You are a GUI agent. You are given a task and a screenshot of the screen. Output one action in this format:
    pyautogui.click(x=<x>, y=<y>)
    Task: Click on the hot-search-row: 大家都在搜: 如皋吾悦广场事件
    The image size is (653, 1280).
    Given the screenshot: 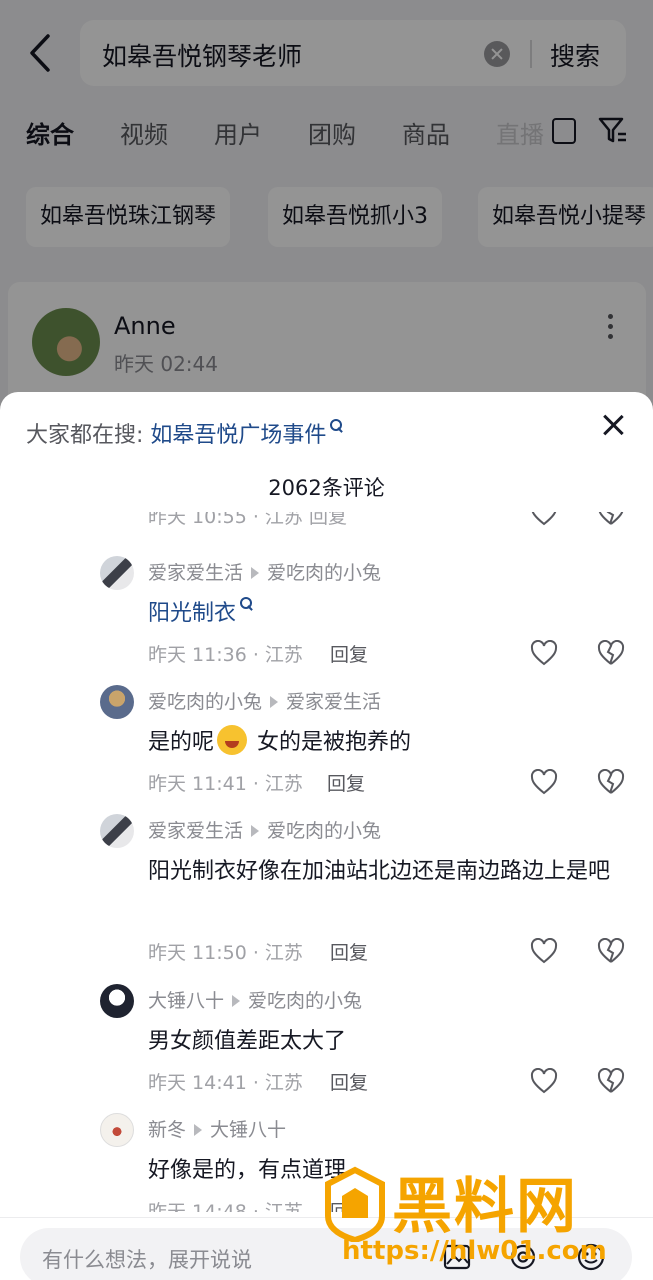 What is the action you would take?
    pyautogui.click(x=185, y=433)
    